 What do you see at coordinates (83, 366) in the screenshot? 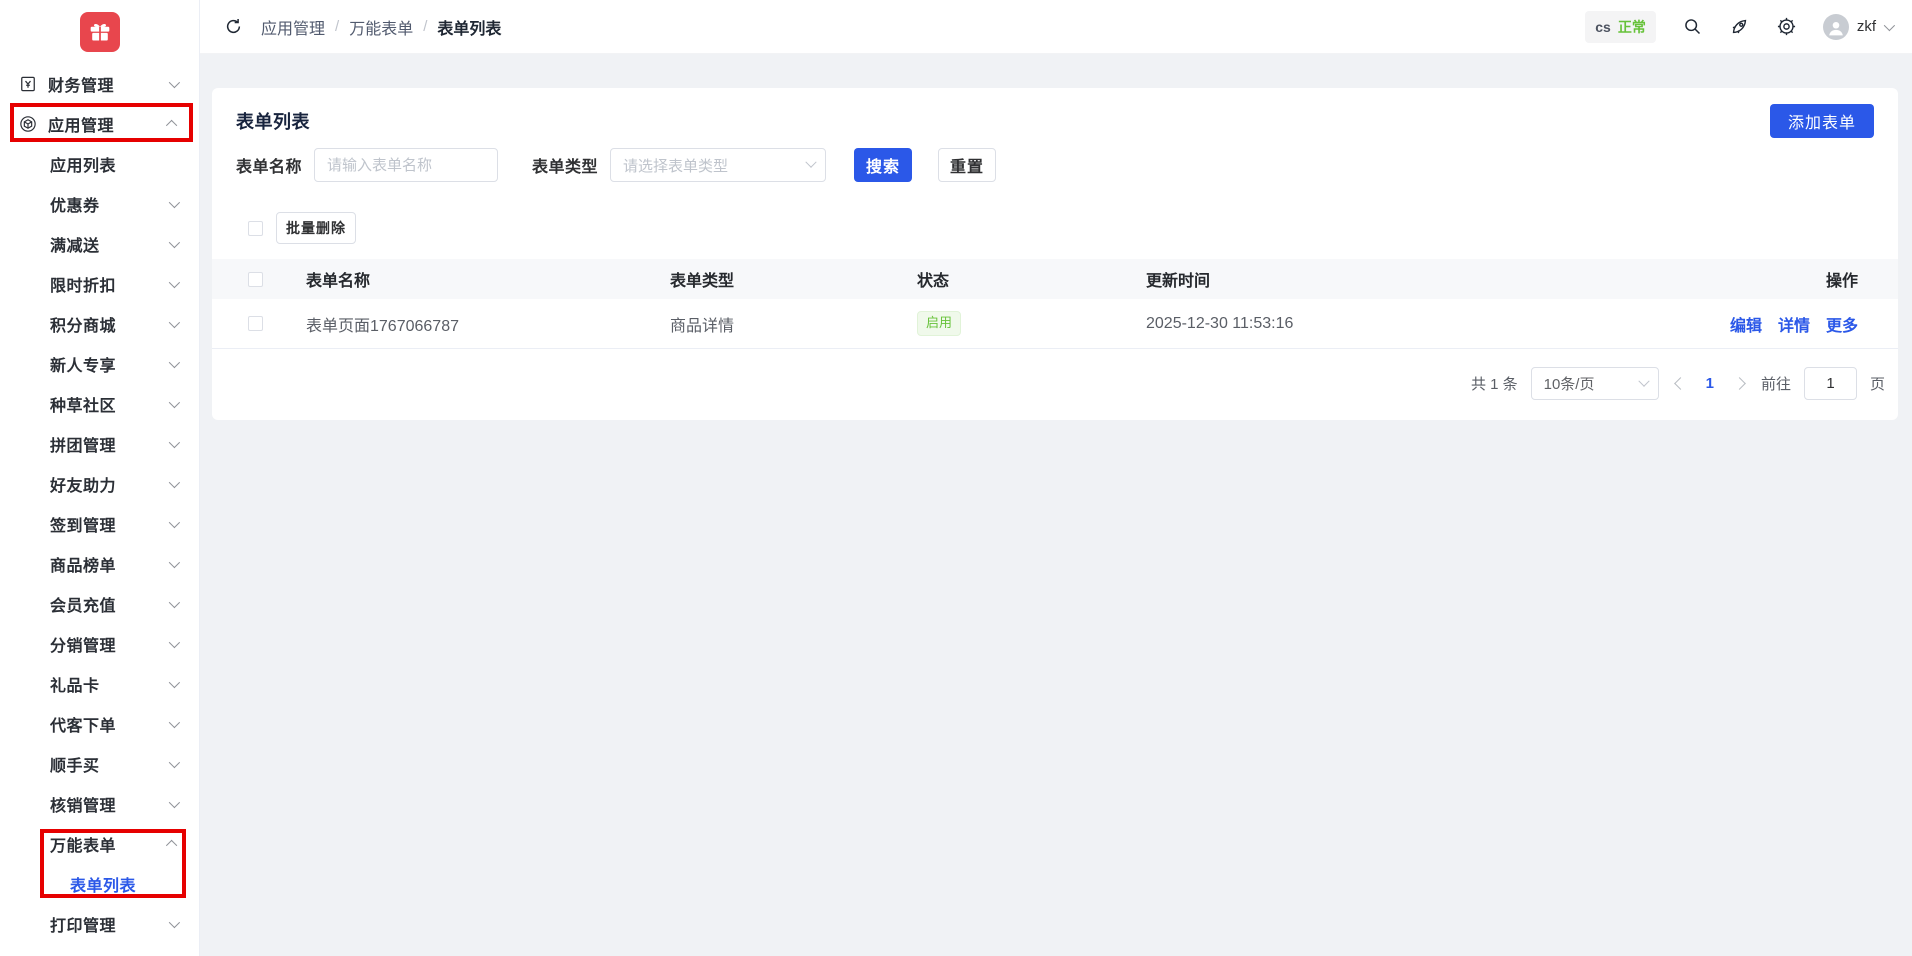
I see `sidebar-item-label: 新人专享` at bounding box center [83, 366].